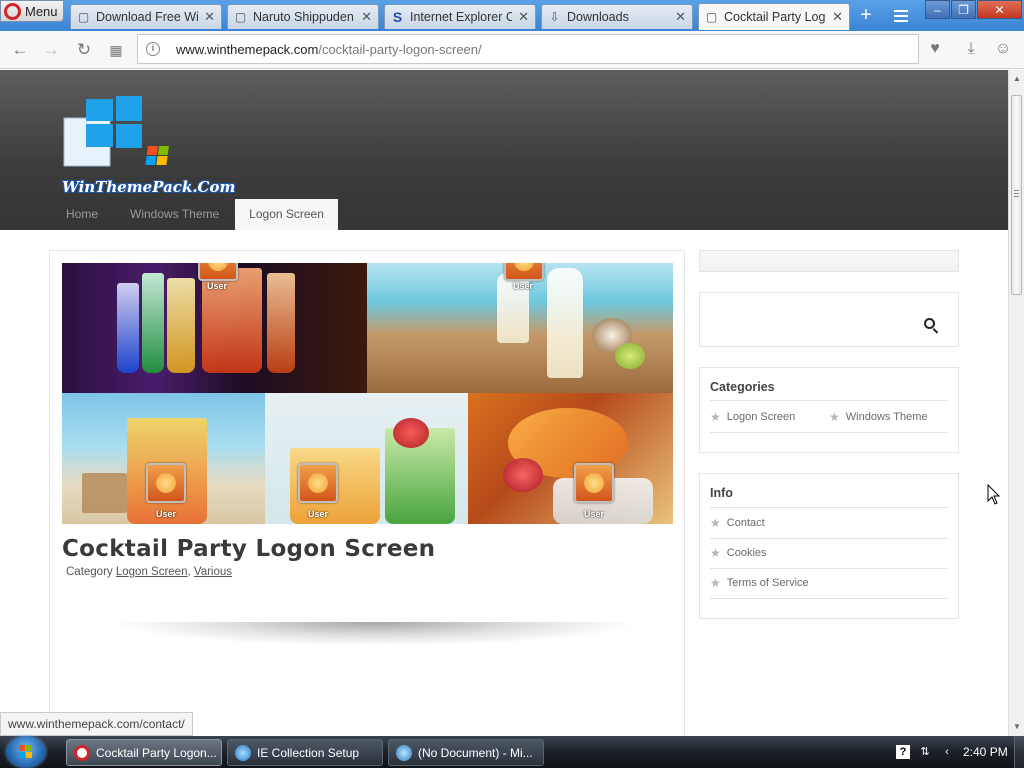  I want to click on post-categories: Category Logon Screen, Various, so click(149, 572).